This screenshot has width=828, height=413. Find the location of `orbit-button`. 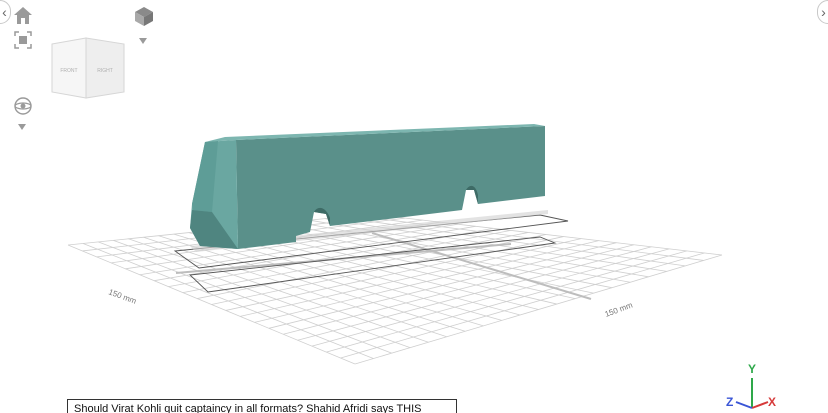

orbit-button is located at coordinates (23, 106).